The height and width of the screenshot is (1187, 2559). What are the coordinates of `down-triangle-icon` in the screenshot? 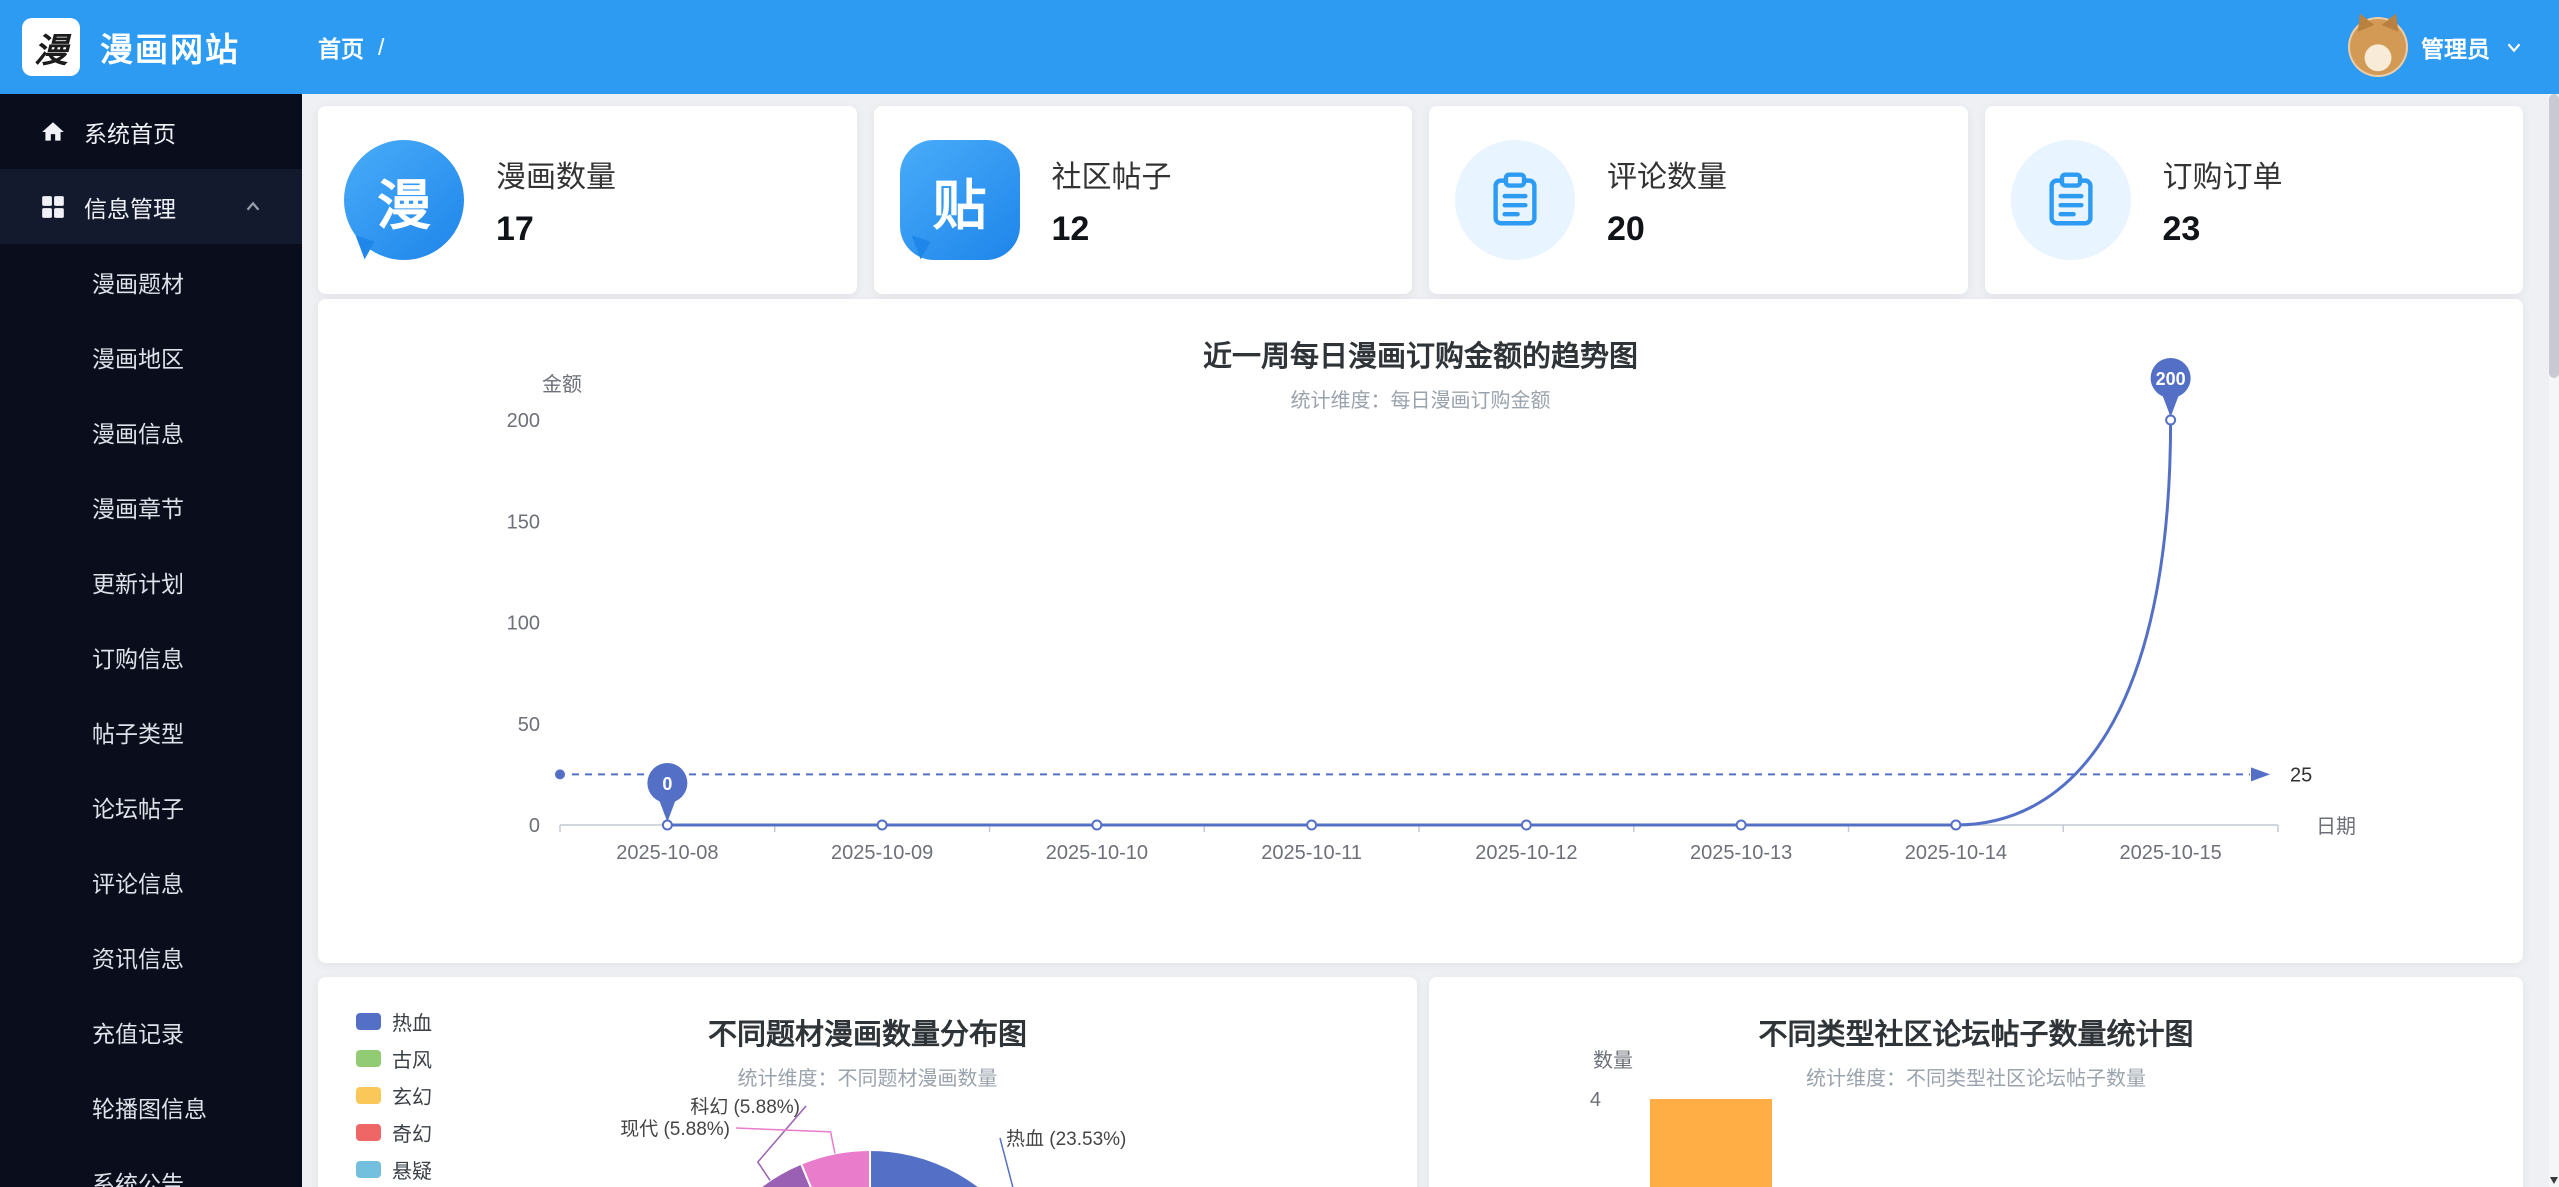 It's located at (2554, 1180).